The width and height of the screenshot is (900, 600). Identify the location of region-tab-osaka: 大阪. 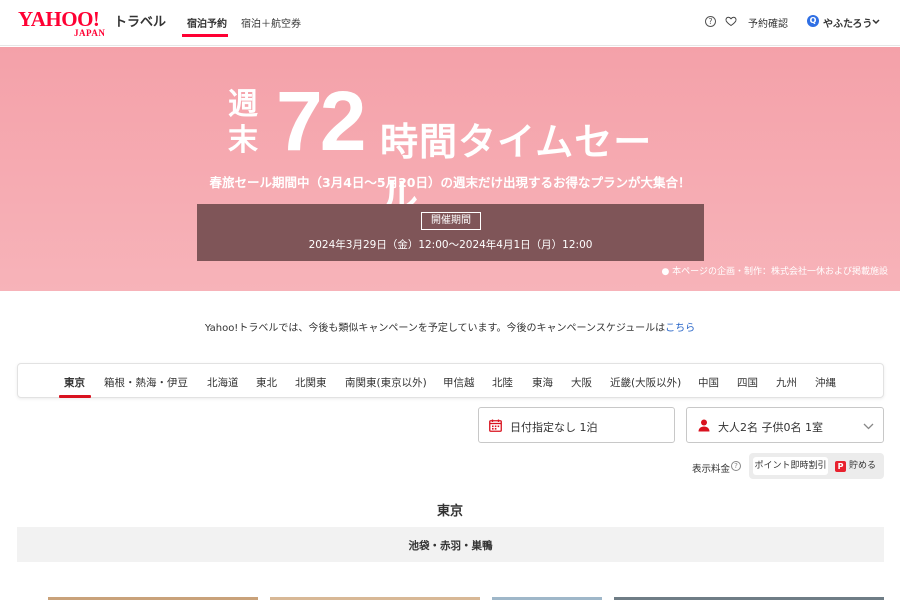
(581, 382).